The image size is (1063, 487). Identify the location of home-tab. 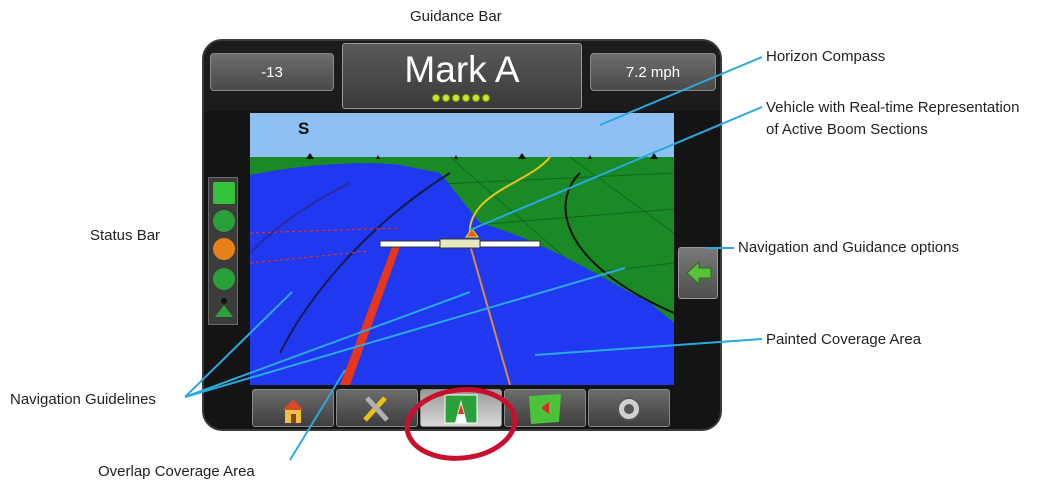
(293, 408).